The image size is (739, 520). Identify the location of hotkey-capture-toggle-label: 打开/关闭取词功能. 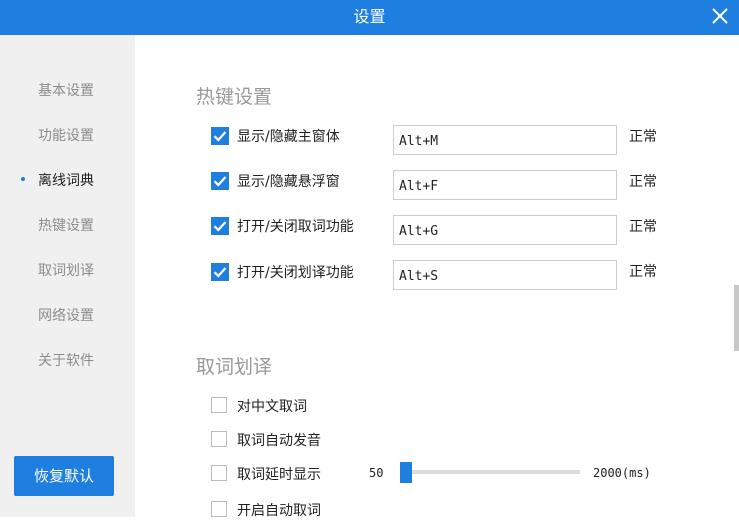
(295, 227).